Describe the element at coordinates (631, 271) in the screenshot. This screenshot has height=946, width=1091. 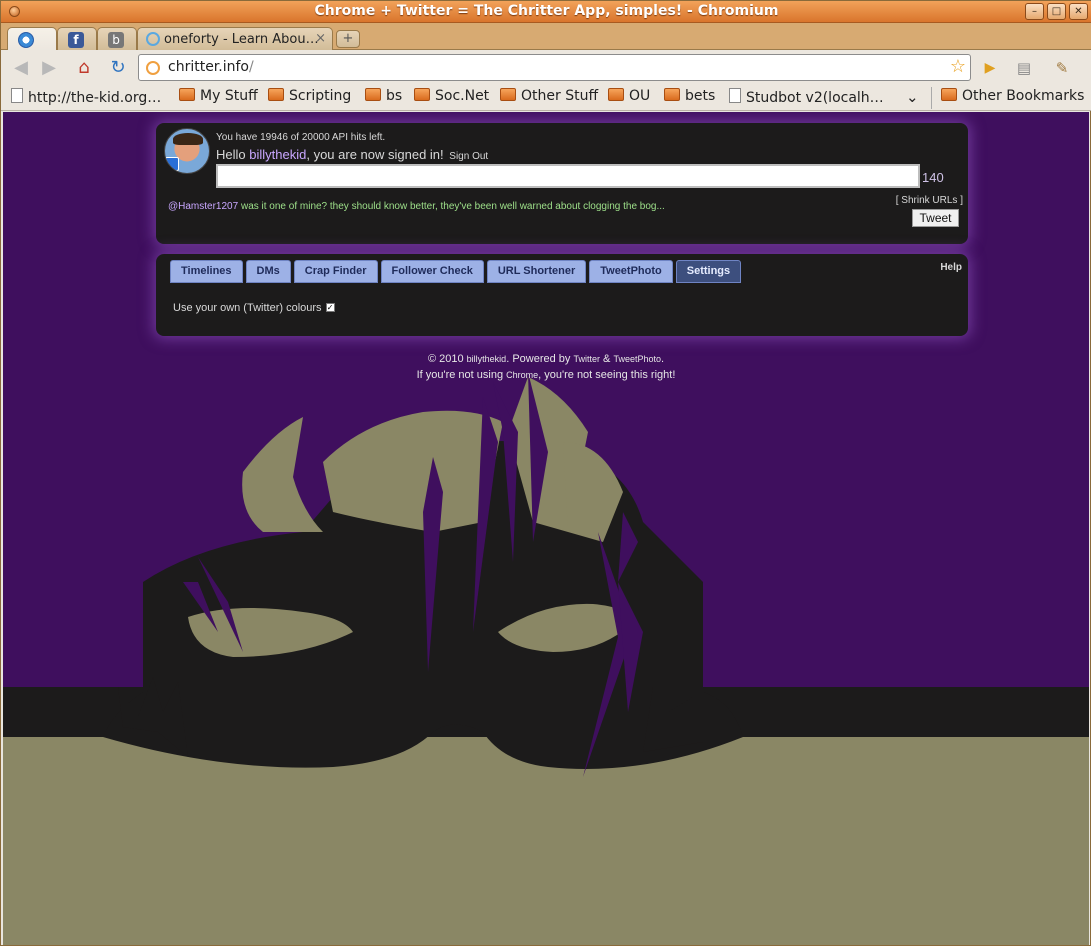
I see `tab-tweetphoto: TweetPhoto` at that location.